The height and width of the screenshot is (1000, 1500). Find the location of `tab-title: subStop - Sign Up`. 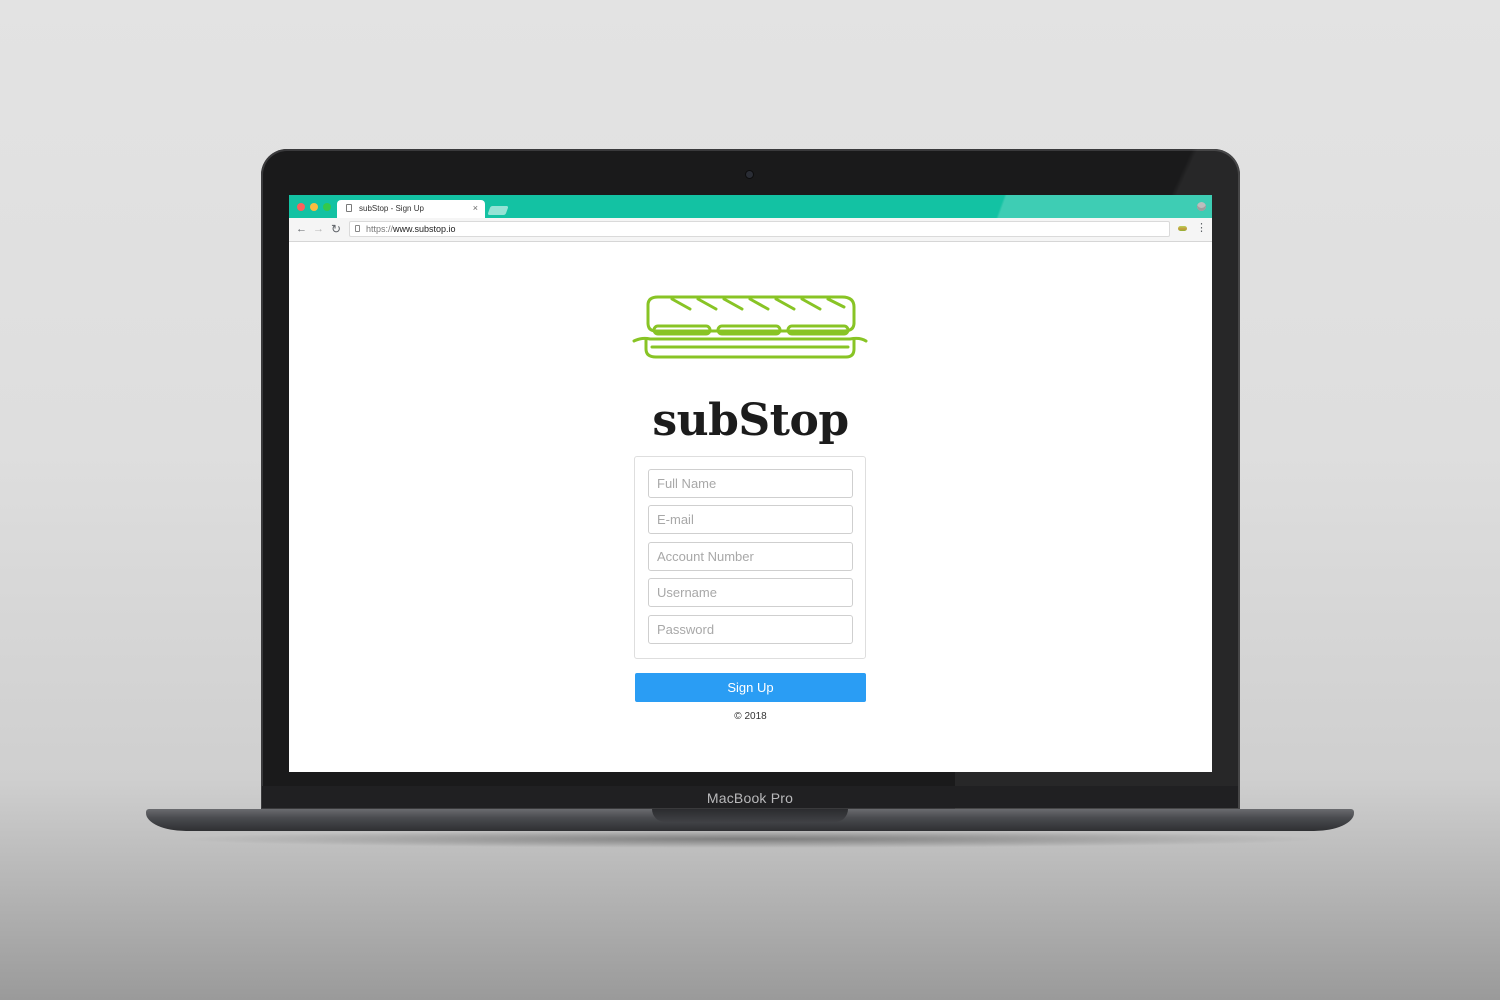

tab-title: subStop - Sign Up is located at coordinates (391, 208).